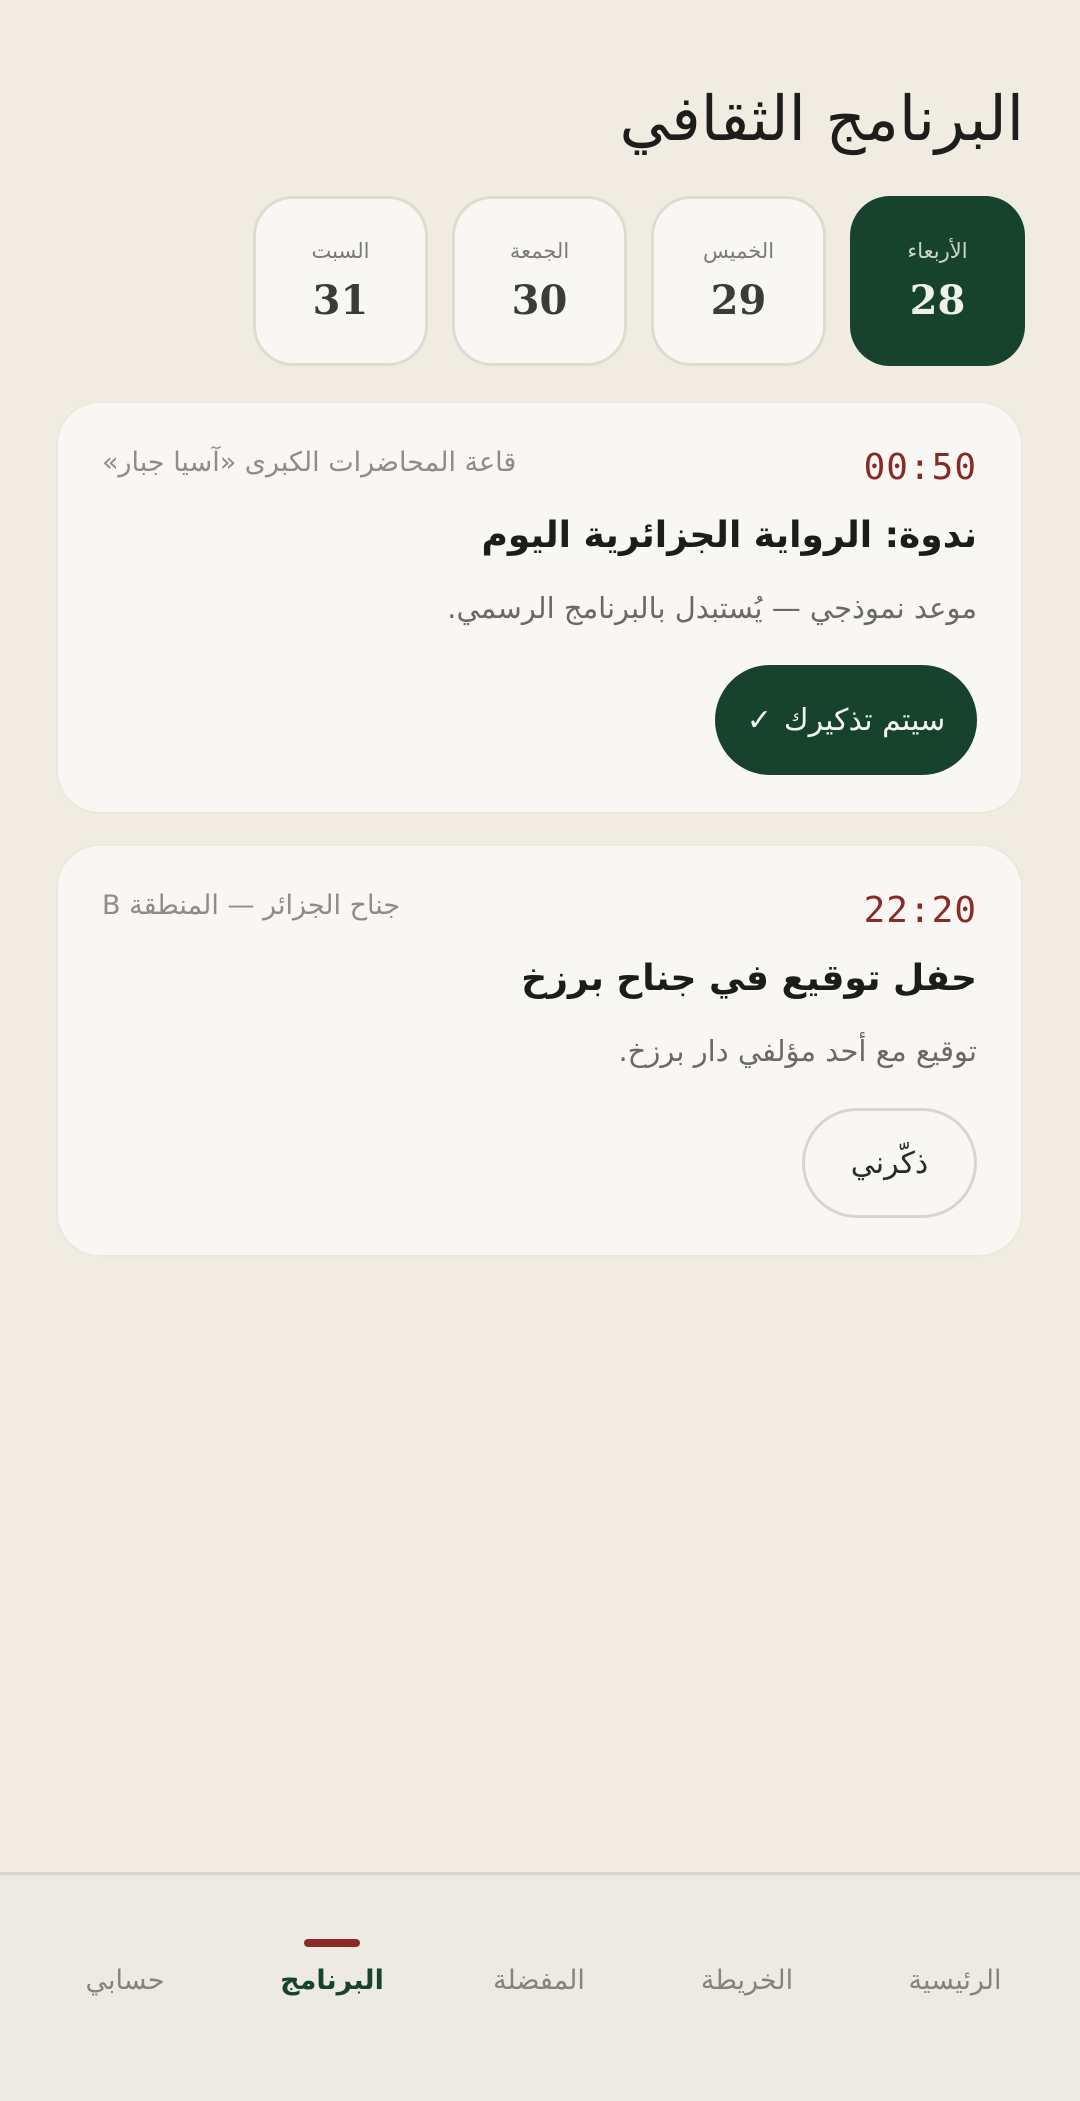 The image size is (1080, 2101). Describe the element at coordinates (539, 250) in the screenshot. I see `day-name: الجمعة` at that location.